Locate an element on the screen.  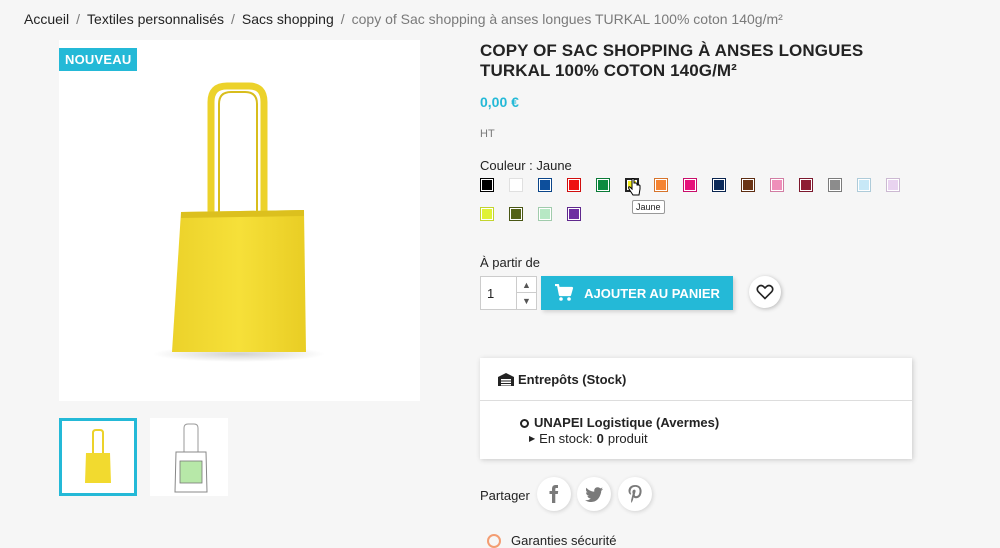
add-to-cart-button: AJOUTER AU PANIER is located at coordinates (637, 293).